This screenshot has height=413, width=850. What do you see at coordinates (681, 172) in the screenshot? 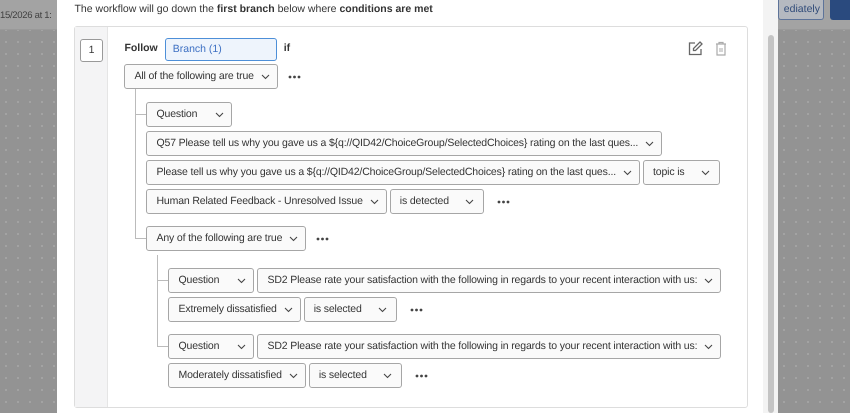
I see `operator-dropdown: topic is` at bounding box center [681, 172].